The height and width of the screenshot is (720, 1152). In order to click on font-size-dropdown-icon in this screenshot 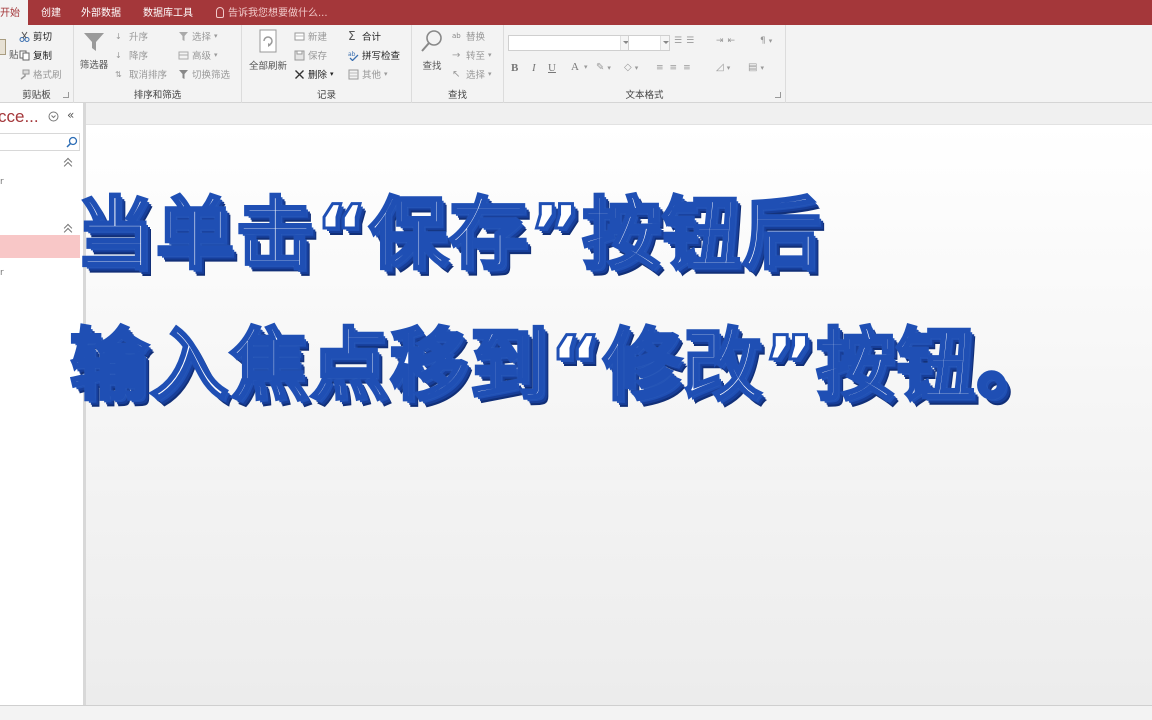, I will do `click(664, 43)`.